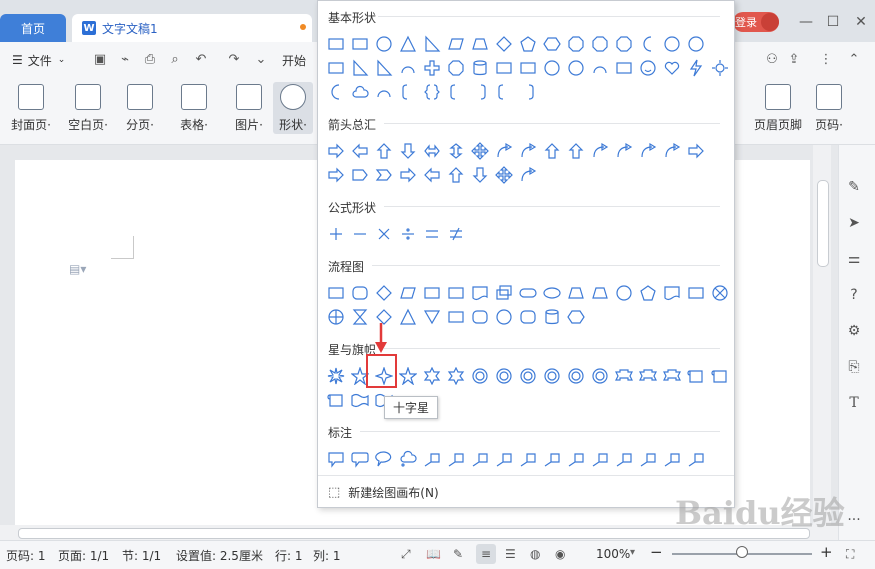 This screenshot has width=875, height=569. I want to click on sun-shape-icon, so click(720, 68).